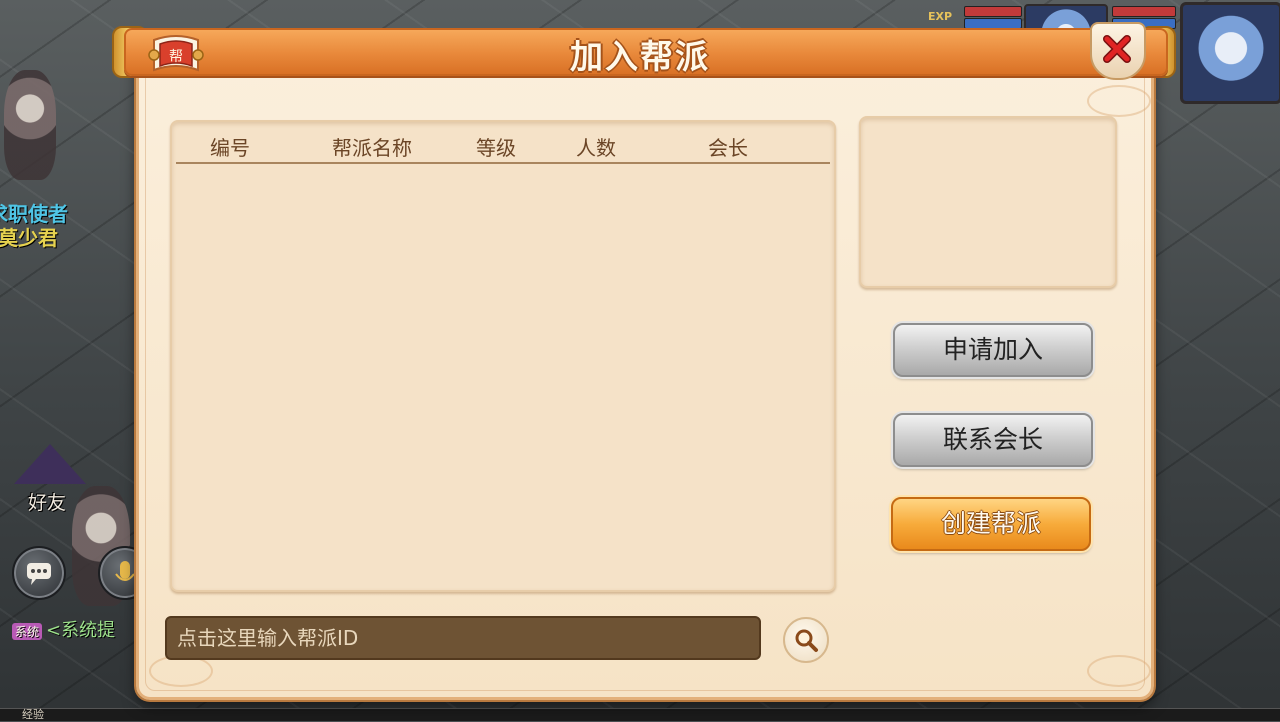  I want to click on npc-name-2: 莫少君, so click(29, 238).